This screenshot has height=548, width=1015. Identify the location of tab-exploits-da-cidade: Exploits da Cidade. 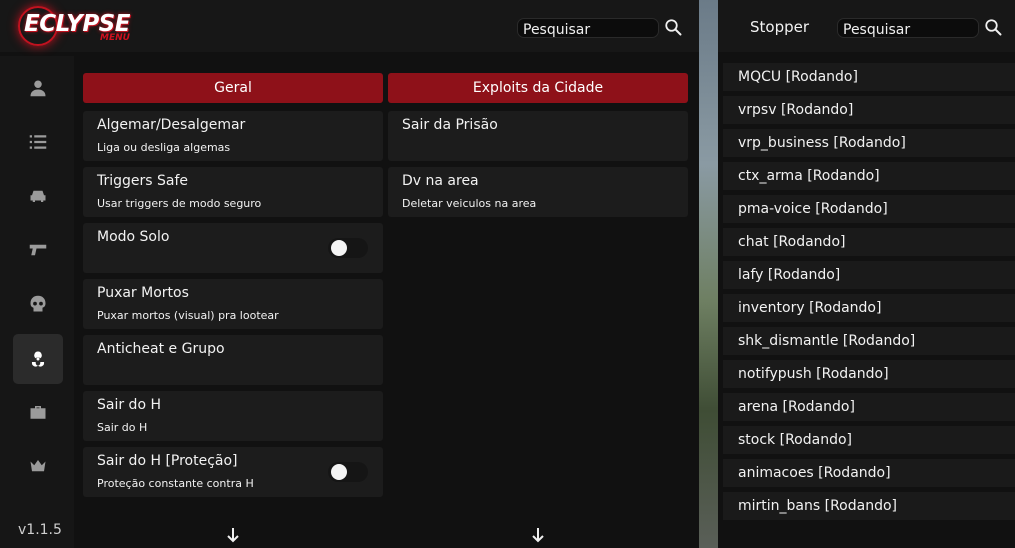
(538, 88).